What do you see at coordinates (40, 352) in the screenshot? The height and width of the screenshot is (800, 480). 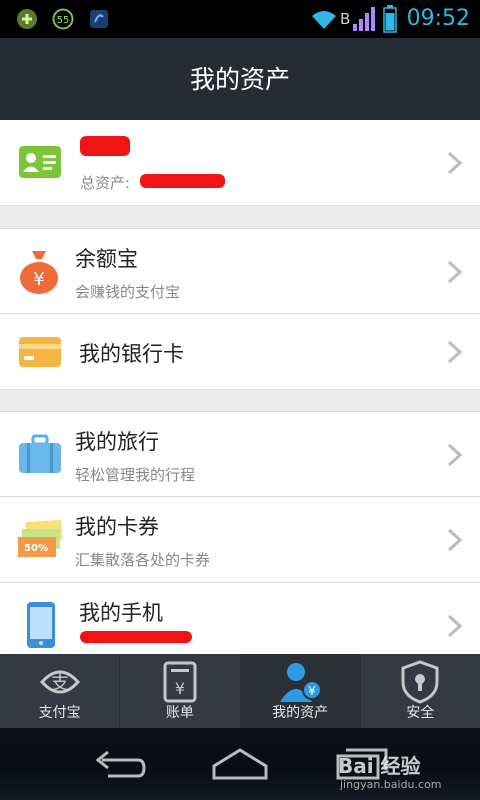 I see `bank-card-icon` at bounding box center [40, 352].